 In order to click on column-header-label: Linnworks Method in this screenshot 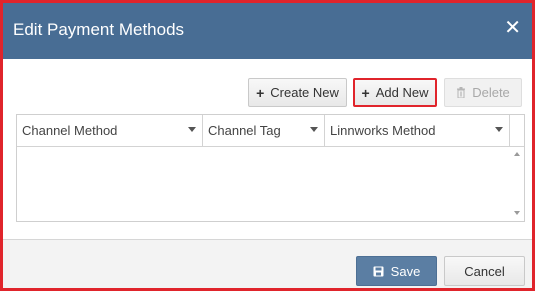, I will do `click(383, 130)`.